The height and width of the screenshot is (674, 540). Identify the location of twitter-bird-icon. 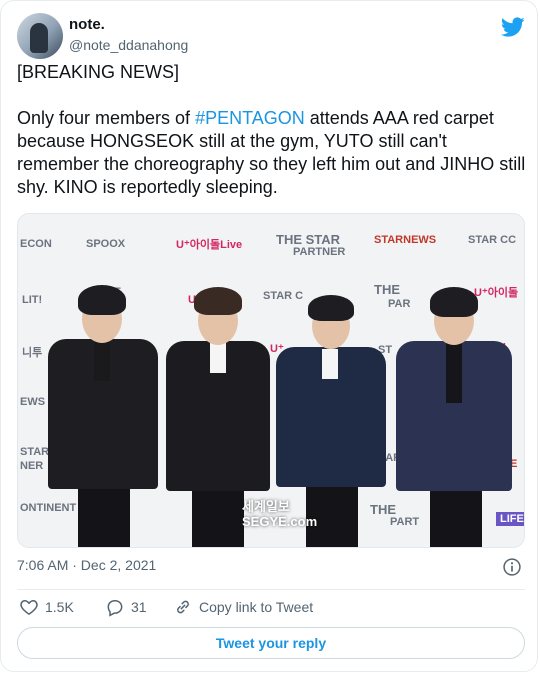
(513, 27).